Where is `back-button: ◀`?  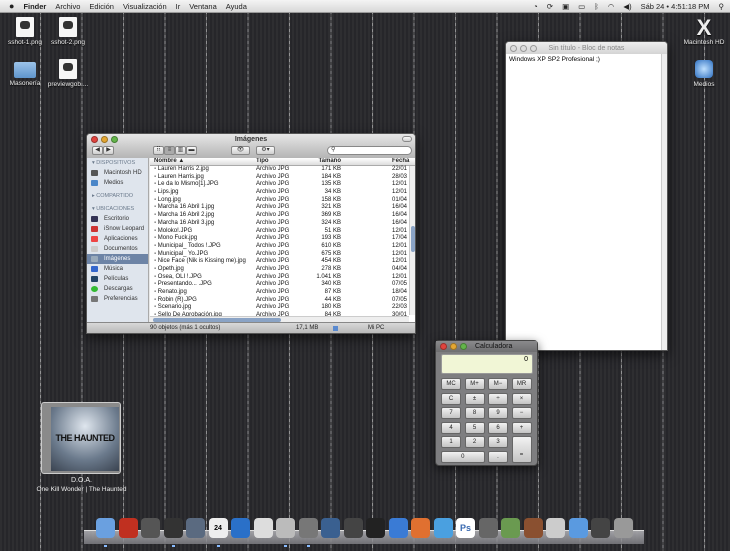
back-button: ◀ is located at coordinates (97, 150).